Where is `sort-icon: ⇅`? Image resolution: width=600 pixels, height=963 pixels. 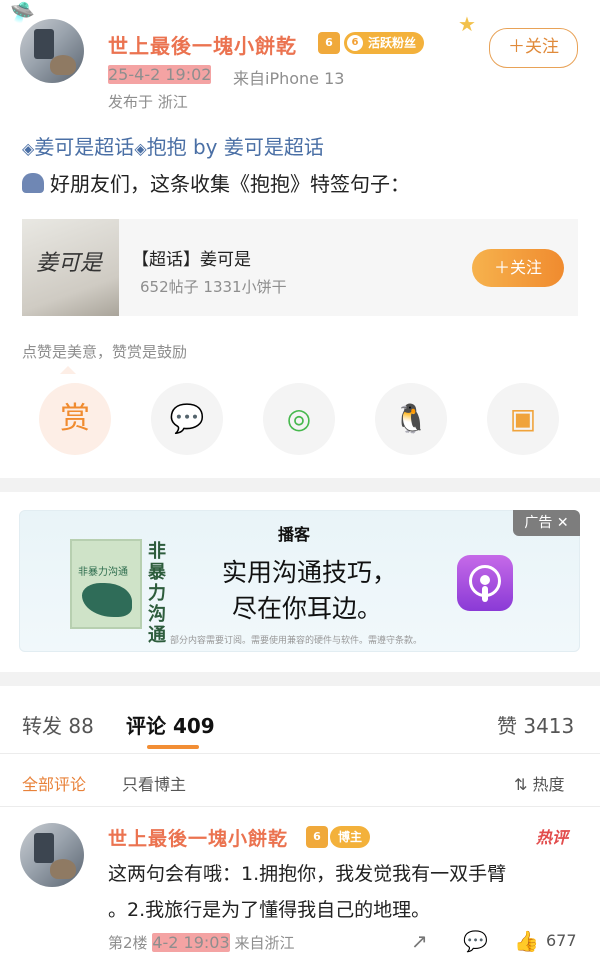 sort-icon: ⇅ is located at coordinates (521, 784).